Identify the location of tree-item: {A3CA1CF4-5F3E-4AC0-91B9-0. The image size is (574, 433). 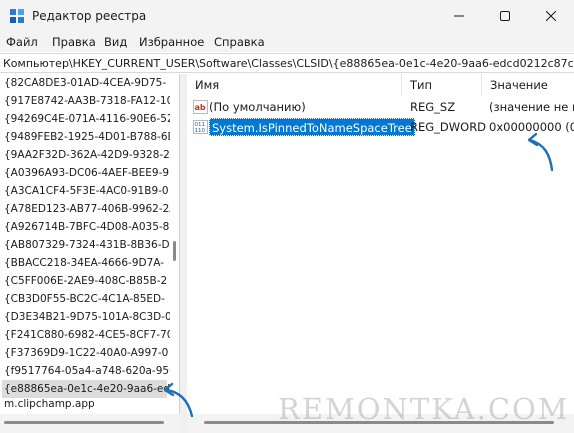
(86, 191).